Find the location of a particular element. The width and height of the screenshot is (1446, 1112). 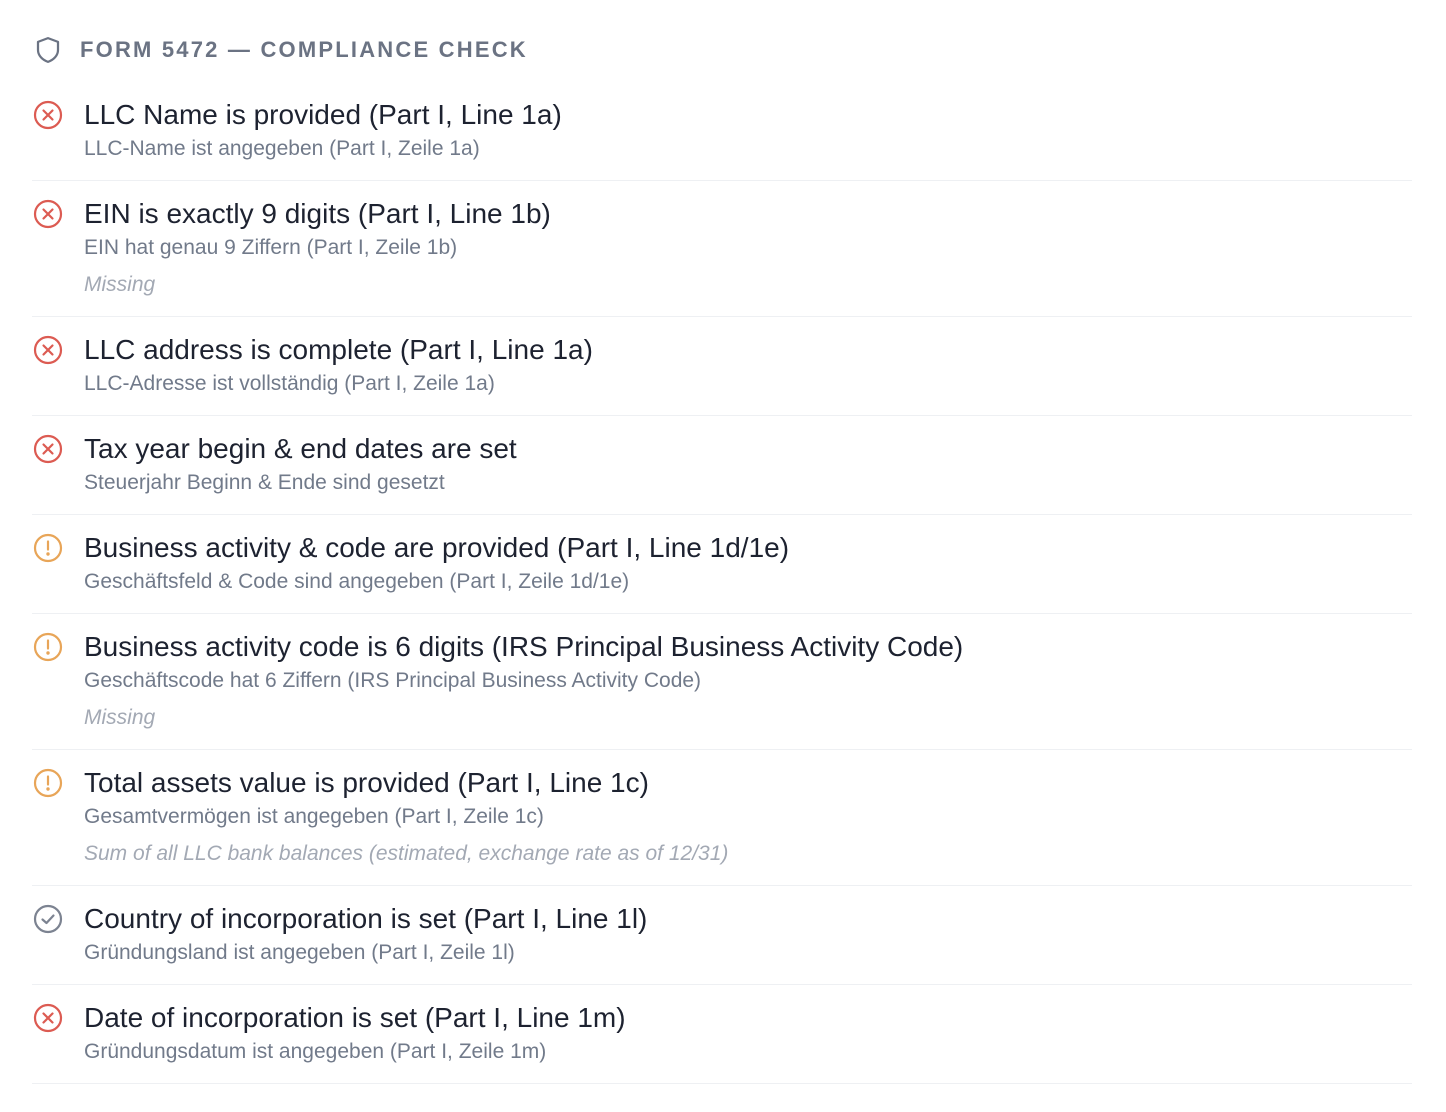

check-subtitle: Steuerjahr Beginn & Ende sind gesetzt is located at coordinates (264, 482).